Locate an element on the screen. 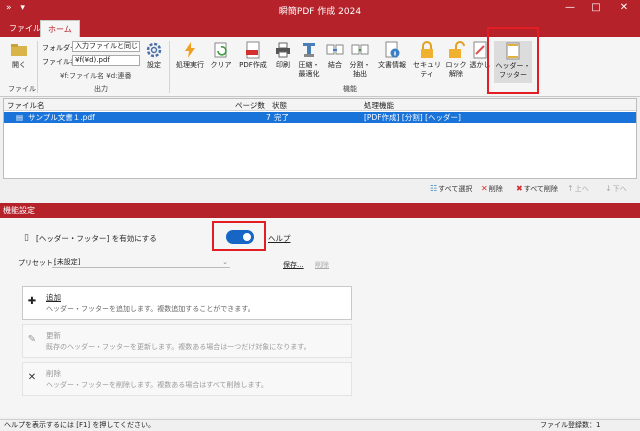 Image resolution: width=640 pixels, height=431 pixels. pdf-file-icon: ▤ is located at coordinates (20, 117).